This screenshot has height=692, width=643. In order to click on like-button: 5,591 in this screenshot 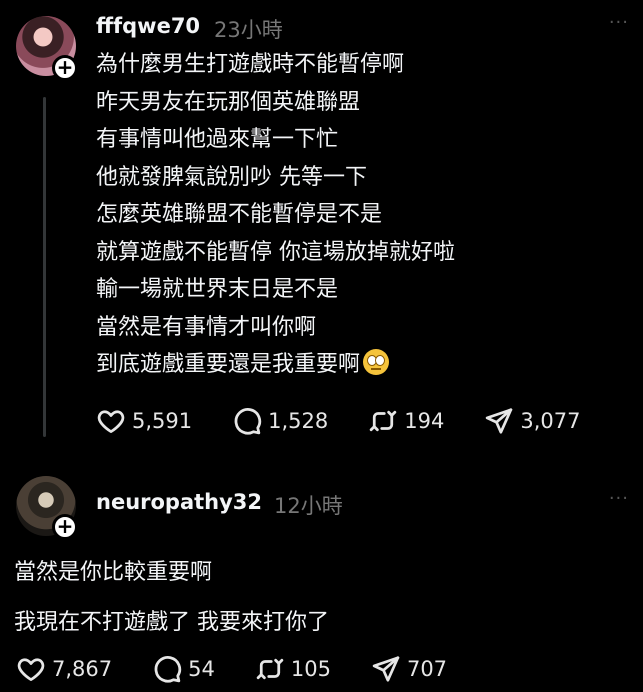, I will do `click(144, 421)`.